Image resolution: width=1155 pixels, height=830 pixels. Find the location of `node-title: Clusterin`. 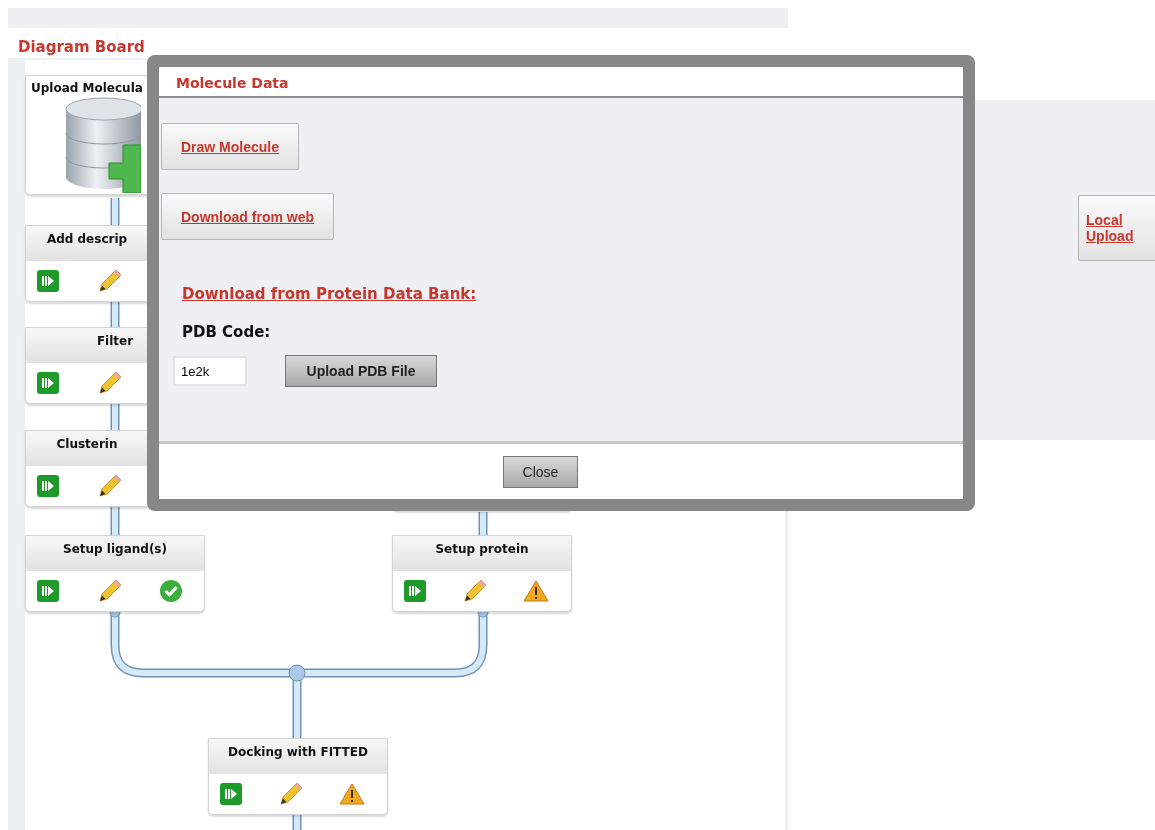

node-title: Clusterin is located at coordinates (87, 445).